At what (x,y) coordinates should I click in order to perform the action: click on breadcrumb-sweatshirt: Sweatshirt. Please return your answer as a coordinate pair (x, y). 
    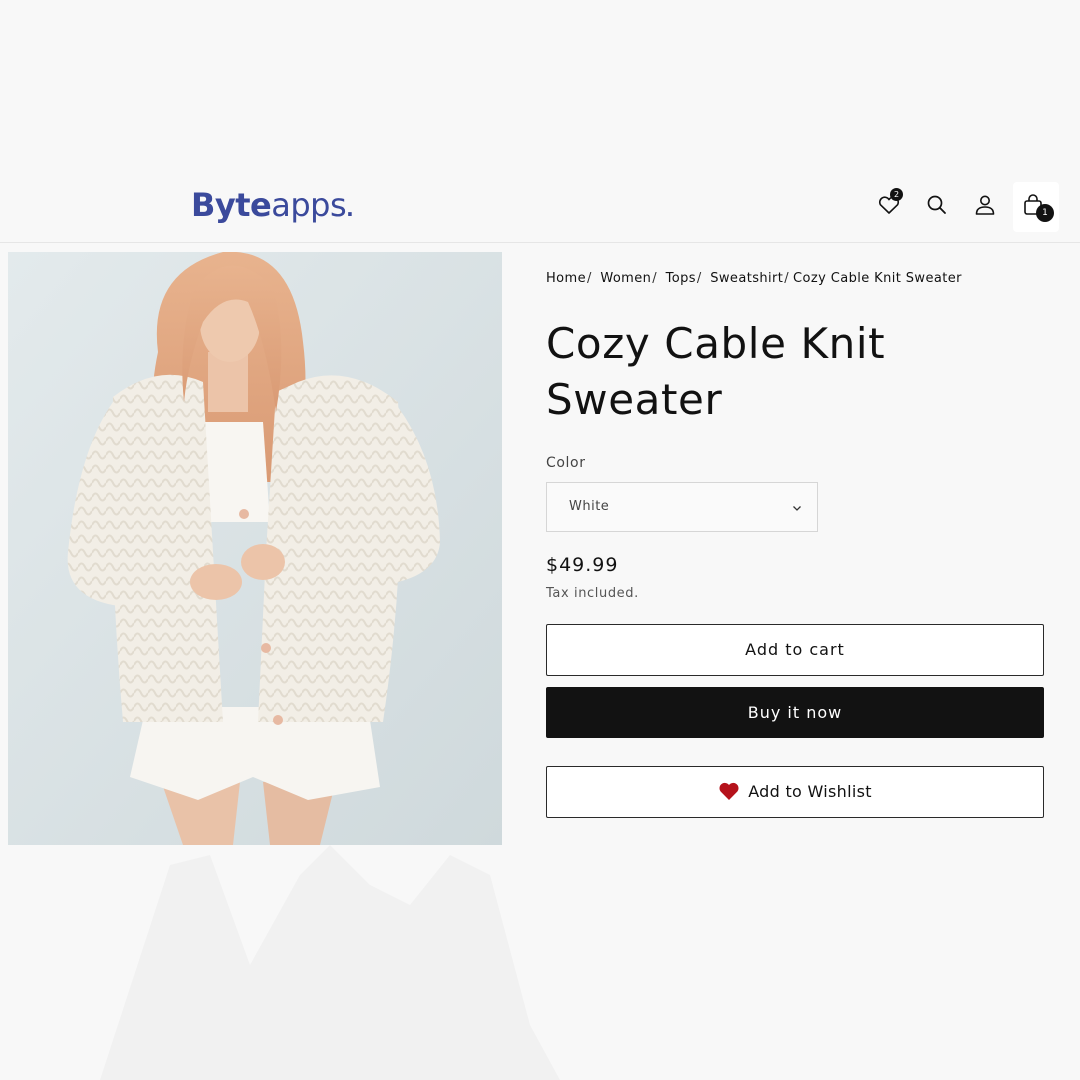
    Looking at the image, I should click on (746, 278).